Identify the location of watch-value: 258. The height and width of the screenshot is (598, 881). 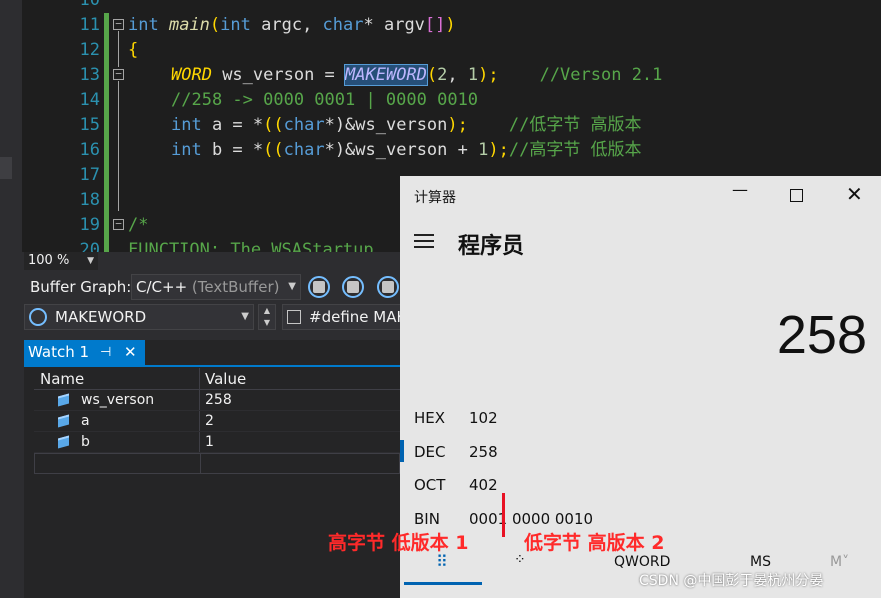
(300, 400).